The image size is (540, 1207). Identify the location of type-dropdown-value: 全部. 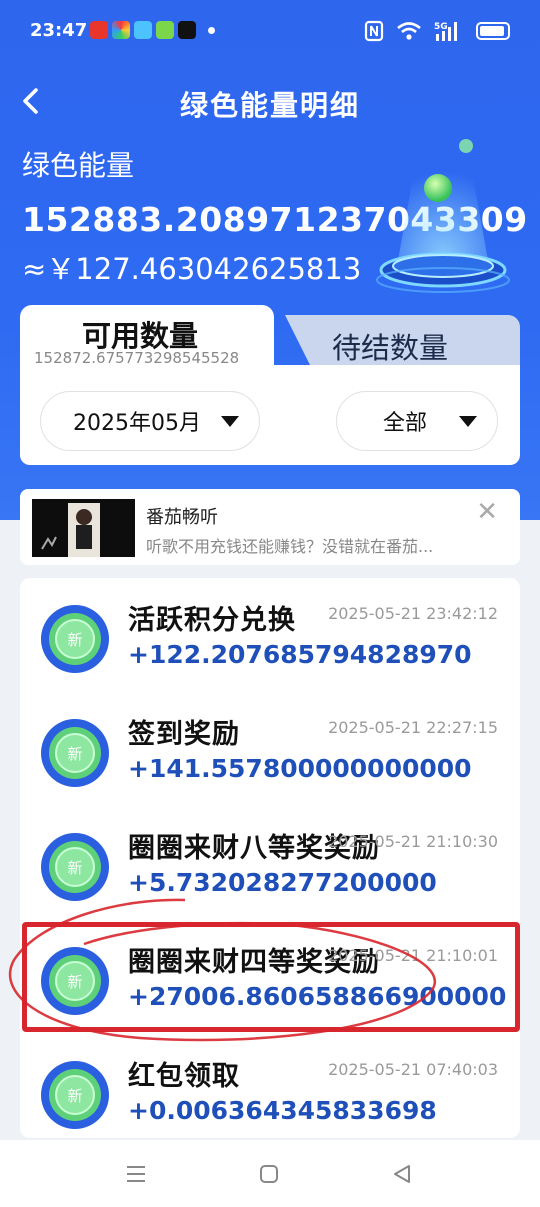
(405, 423).